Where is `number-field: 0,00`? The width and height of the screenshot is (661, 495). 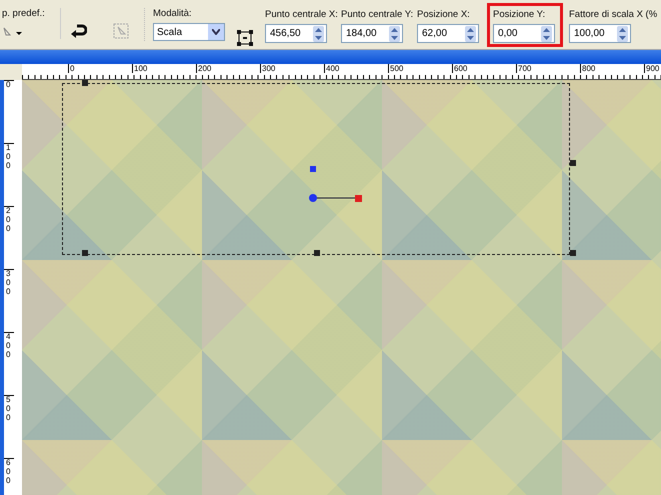 number-field: 0,00 is located at coordinates (524, 33).